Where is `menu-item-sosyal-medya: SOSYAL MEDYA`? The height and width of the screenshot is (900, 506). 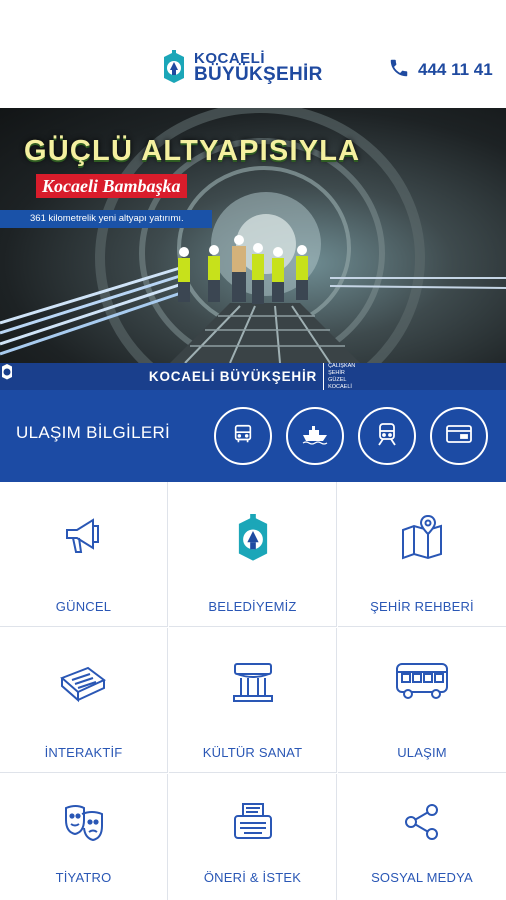 menu-item-sosyal-medya: SOSYAL MEDYA is located at coordinates (422, 837).